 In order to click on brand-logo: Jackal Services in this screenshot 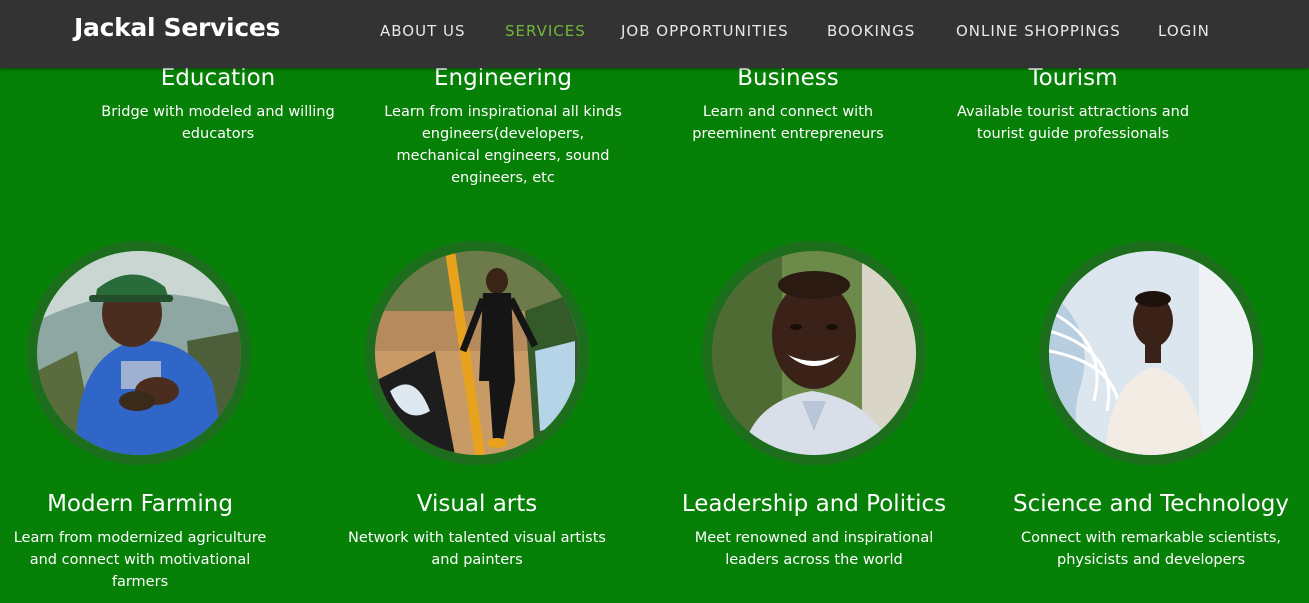, I will do `click(177, 27)`.